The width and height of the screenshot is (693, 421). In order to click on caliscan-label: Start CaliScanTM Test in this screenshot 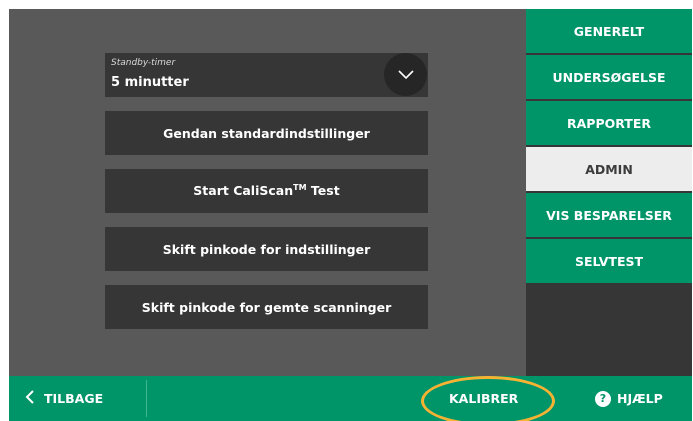, I will do `click(266, 191)`.